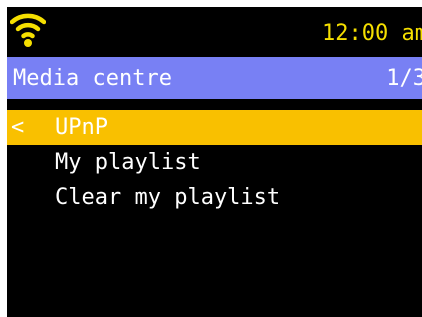  What do you see at coordinates (214, 78) in the screenshot?
I see `title-bar: Media centre 1/3` at bounding box center [214, 78].